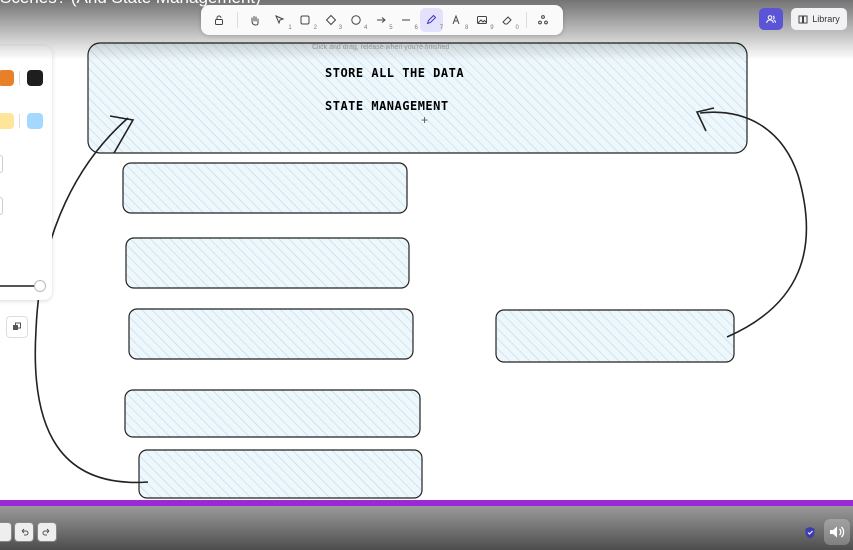 The image size is (853, 550). Describe the element at coordinates (406, 20) in the screenshot. I see `line-icon: 6` at that location.